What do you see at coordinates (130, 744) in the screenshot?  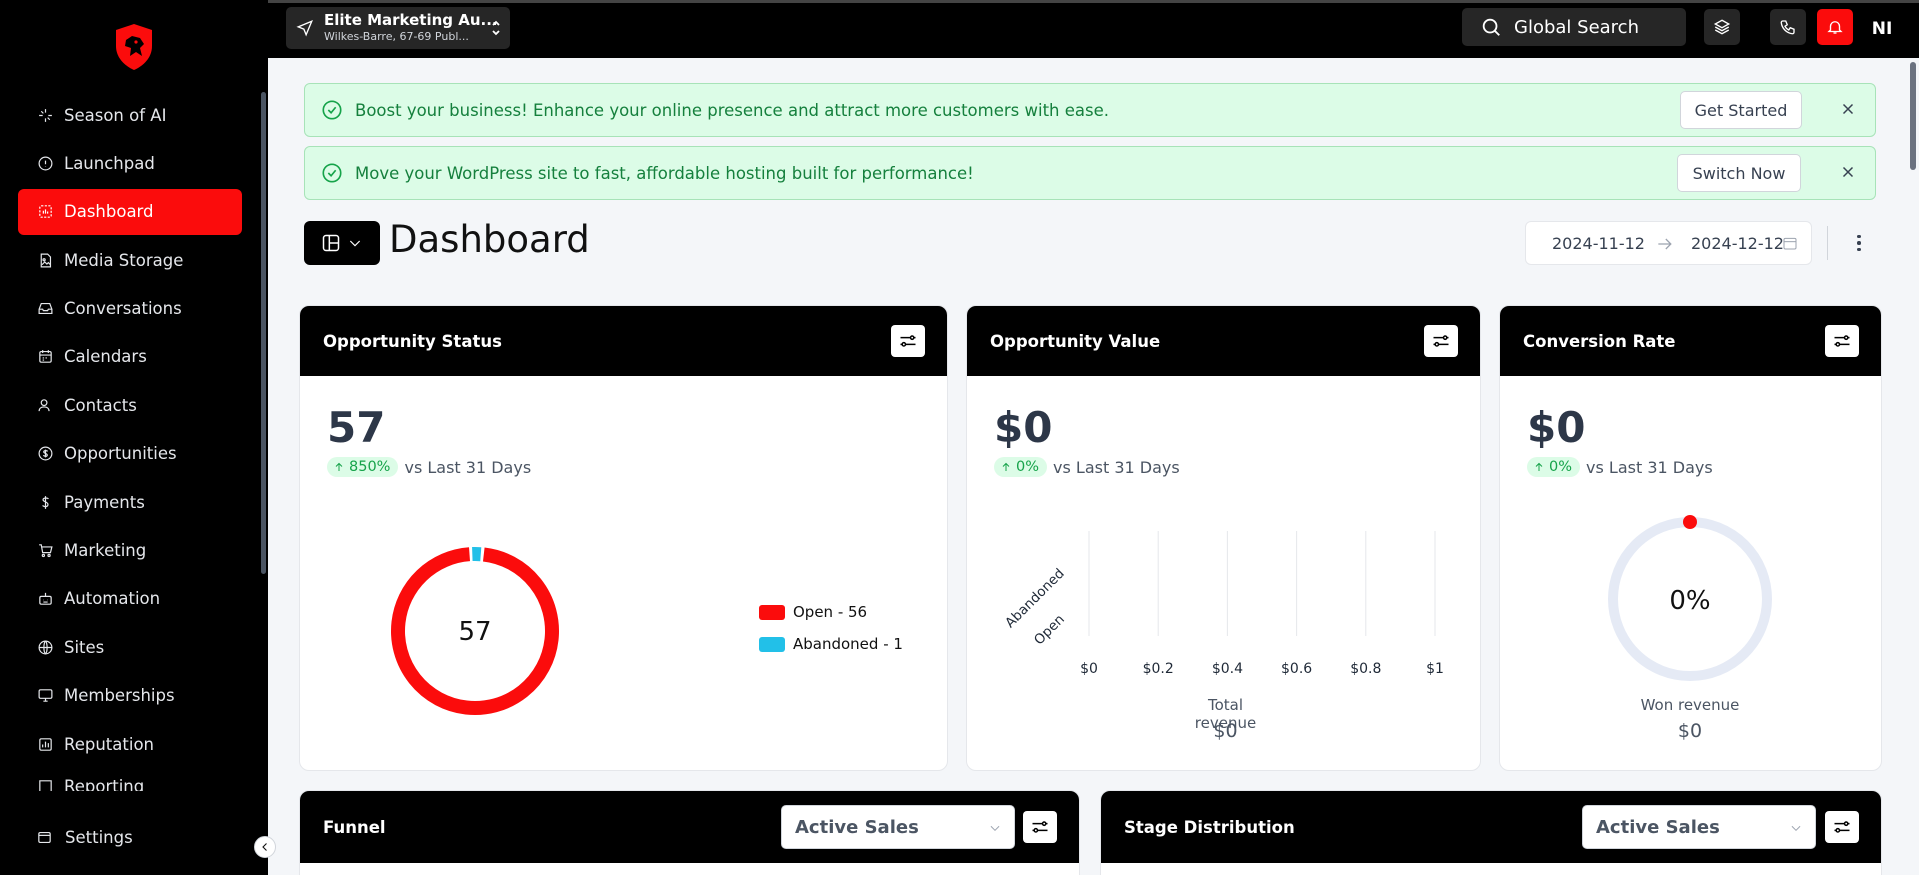 I see `sidebar-item-reputation: Reputation` at bounding box center [130, 744].